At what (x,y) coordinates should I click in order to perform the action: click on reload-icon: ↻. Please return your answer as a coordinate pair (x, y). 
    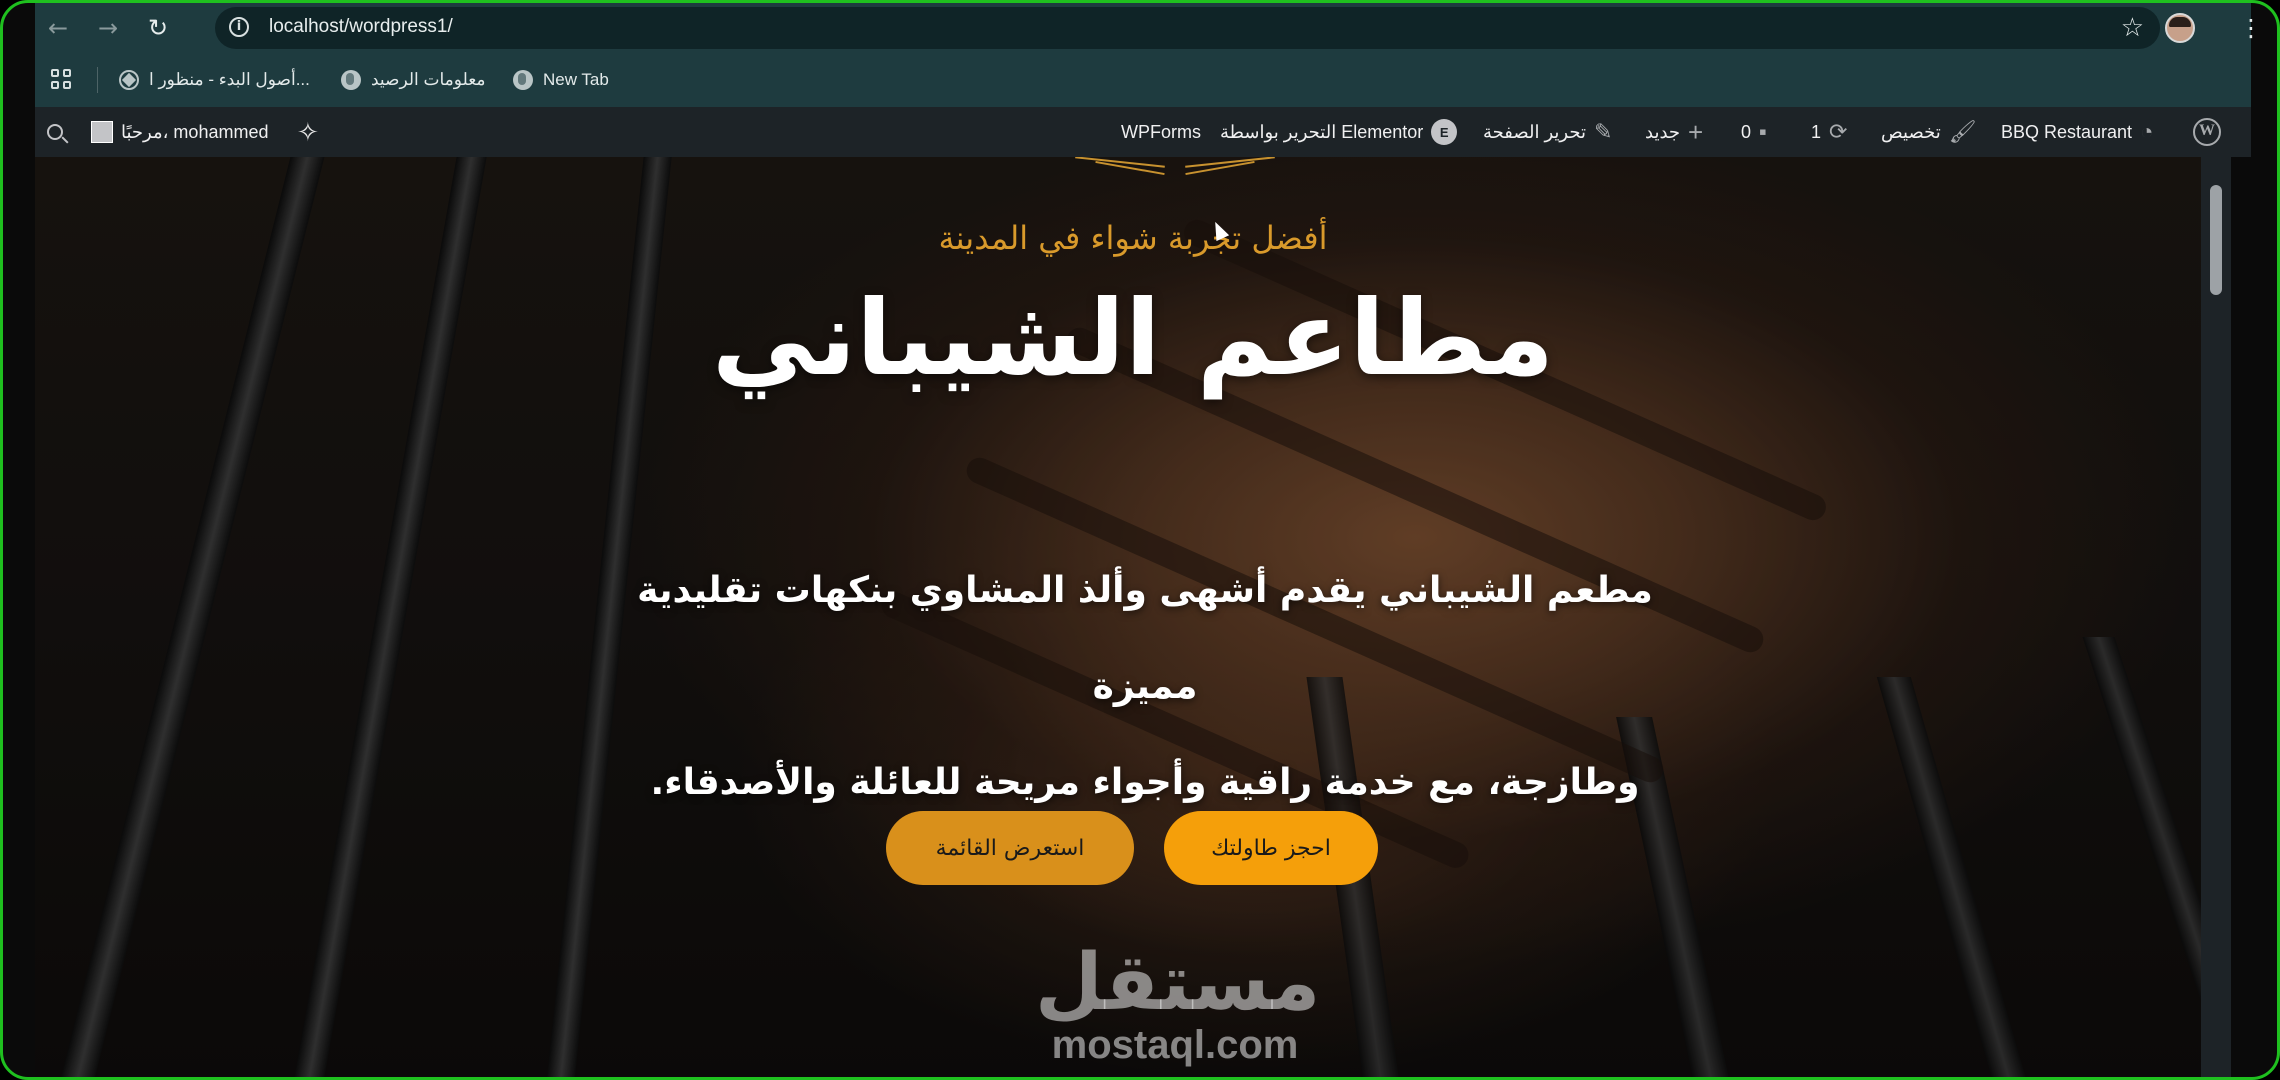
    Looking at the image, I should click on (158, 28).